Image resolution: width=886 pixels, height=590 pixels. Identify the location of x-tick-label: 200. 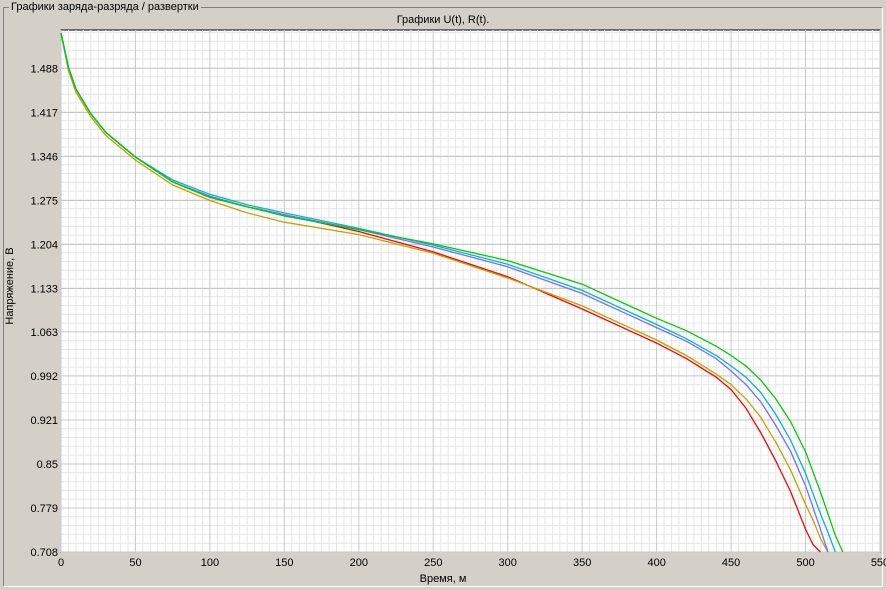
(359, 563).